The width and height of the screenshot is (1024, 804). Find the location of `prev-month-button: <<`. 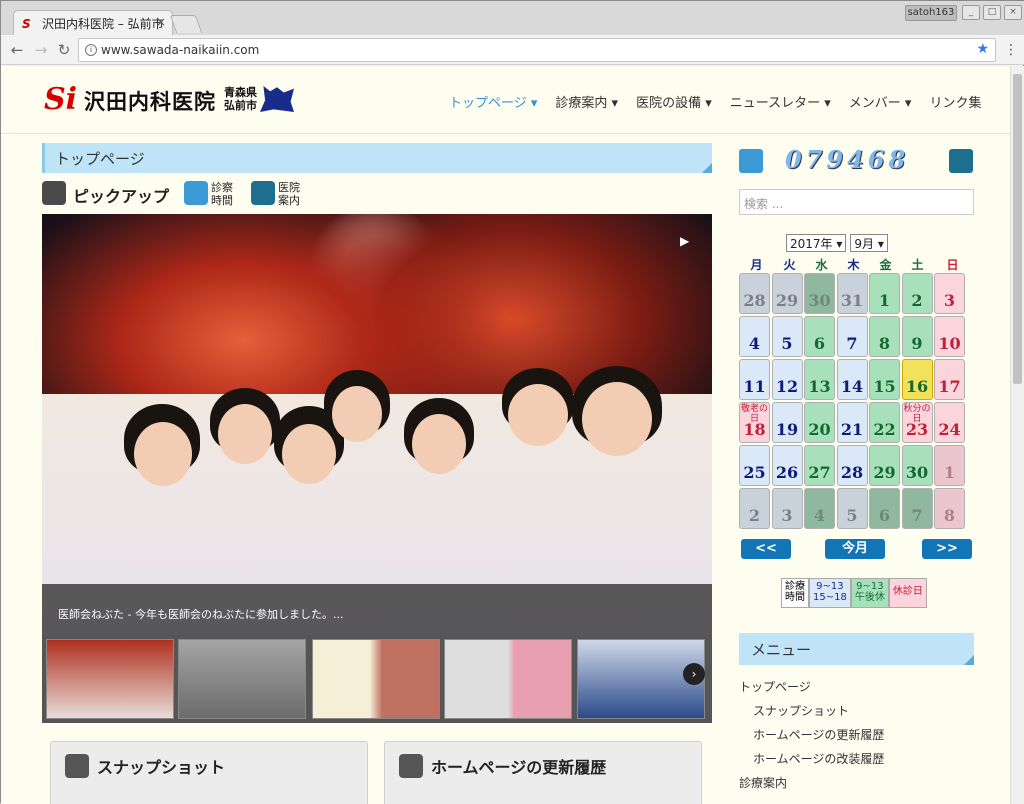

prev-month-button: << is located at coordinates (766, 549).